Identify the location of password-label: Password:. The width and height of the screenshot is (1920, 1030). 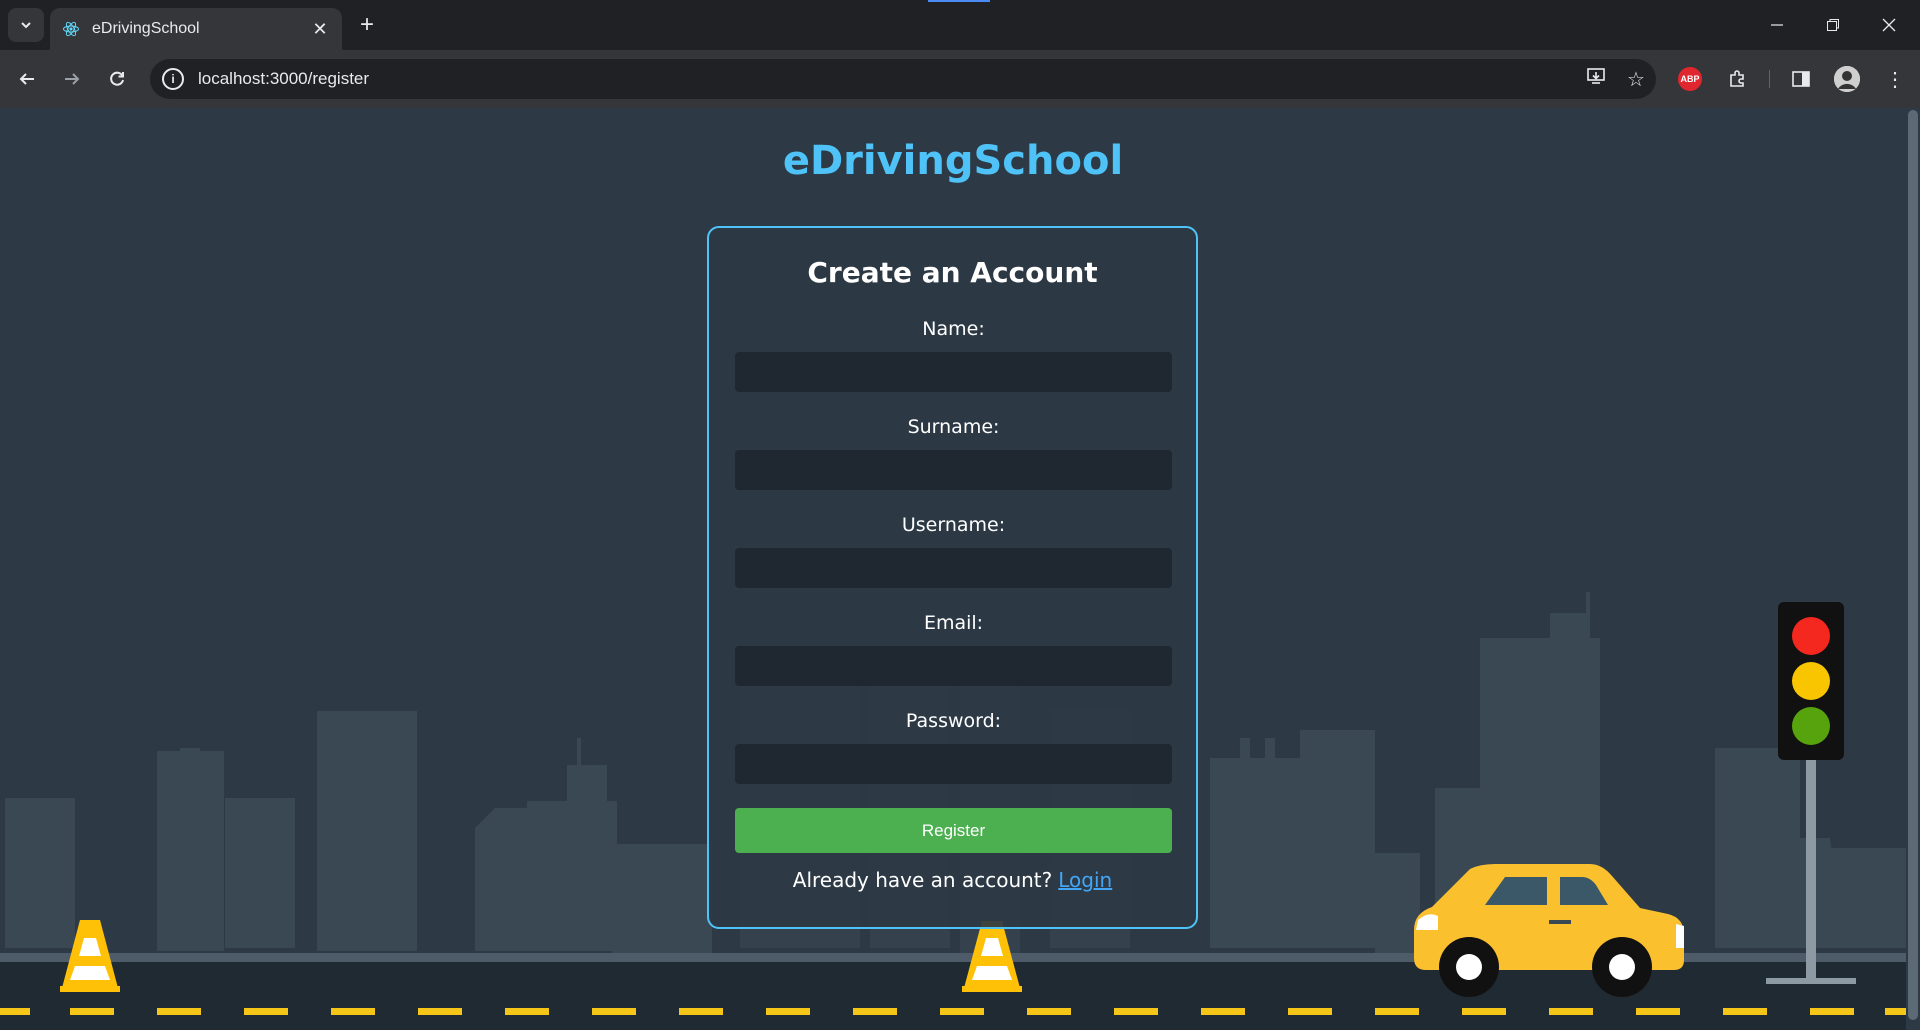
(953, 721).